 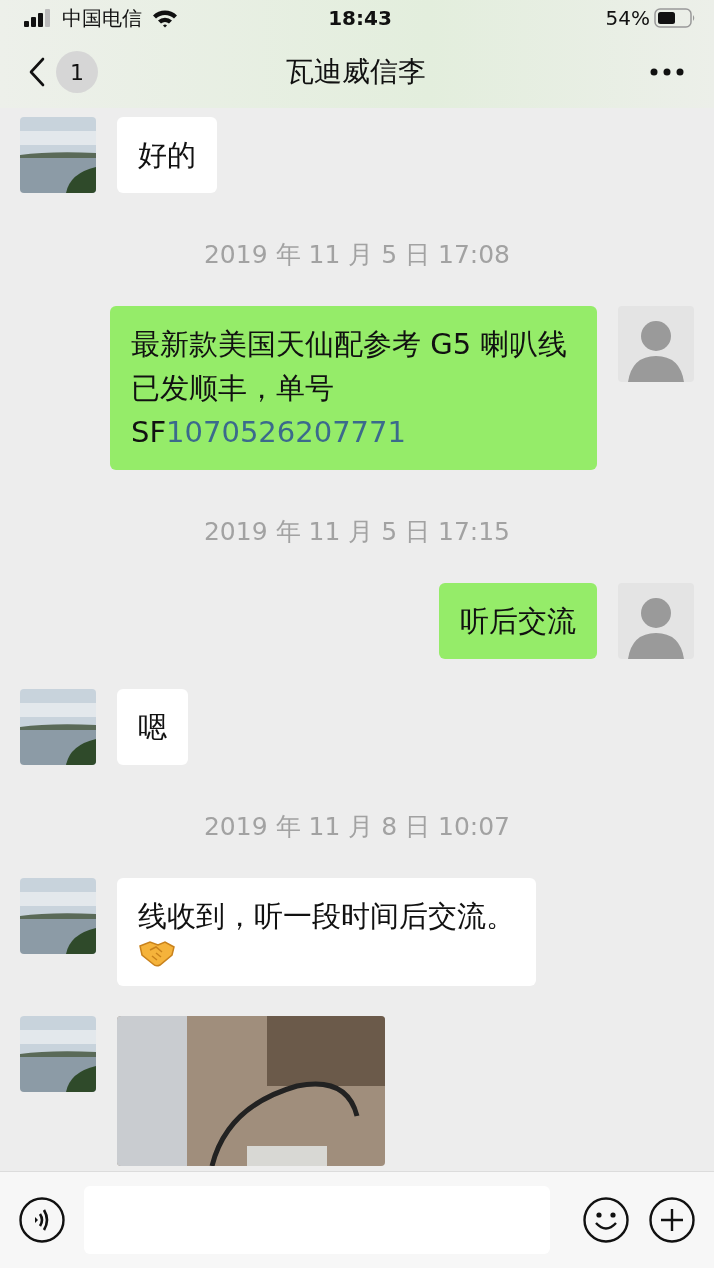 I want to click on emoji-icon, so click(x=606, y=1220).